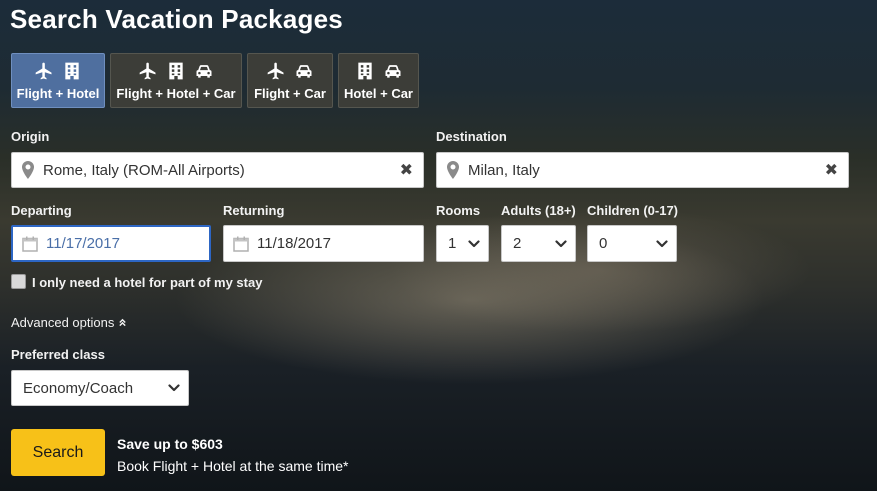 This screenshot has width=877, height=491. Describe the element at coordinates (452, 243) in the screenshot. I see `rooms-value: 1` at that location.